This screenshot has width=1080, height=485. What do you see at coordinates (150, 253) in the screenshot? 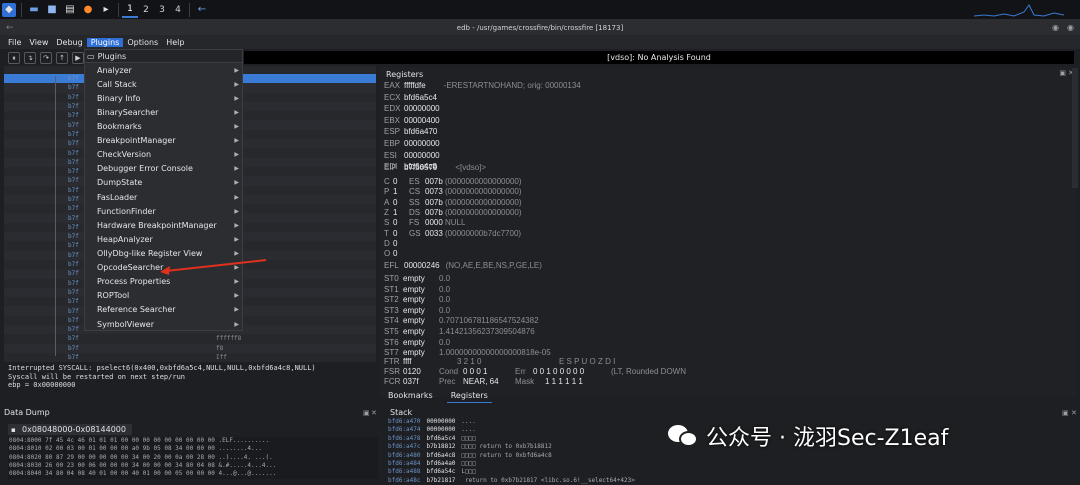
I see `plugin-menu-label: OllyDbg-like Register View` at bounding box center [150, 253].